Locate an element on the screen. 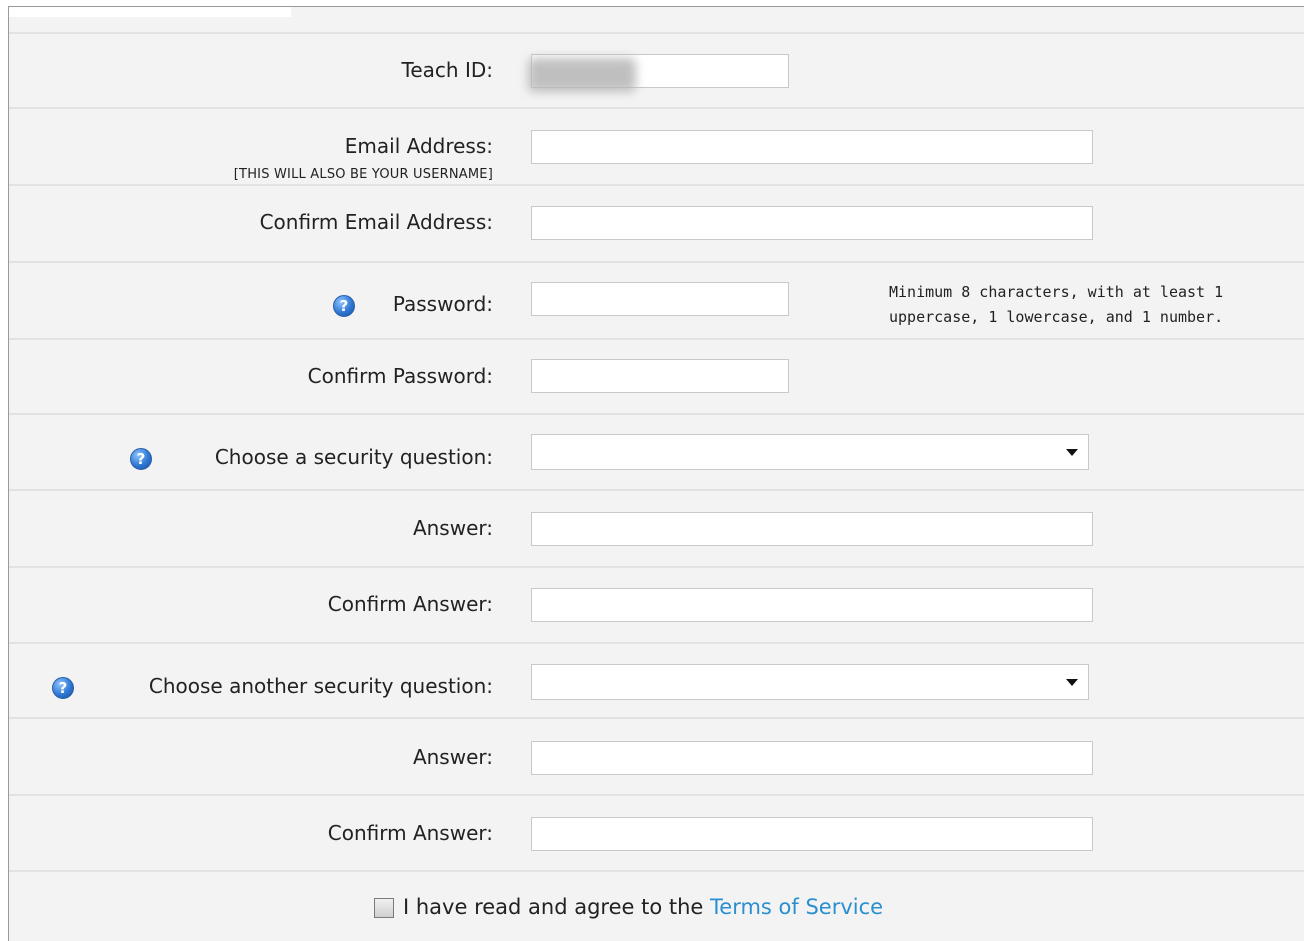 The width and height of the screenshot is (1304, 941). terms-prefix: I have read and agree to the is located at coordinates (553, 907).